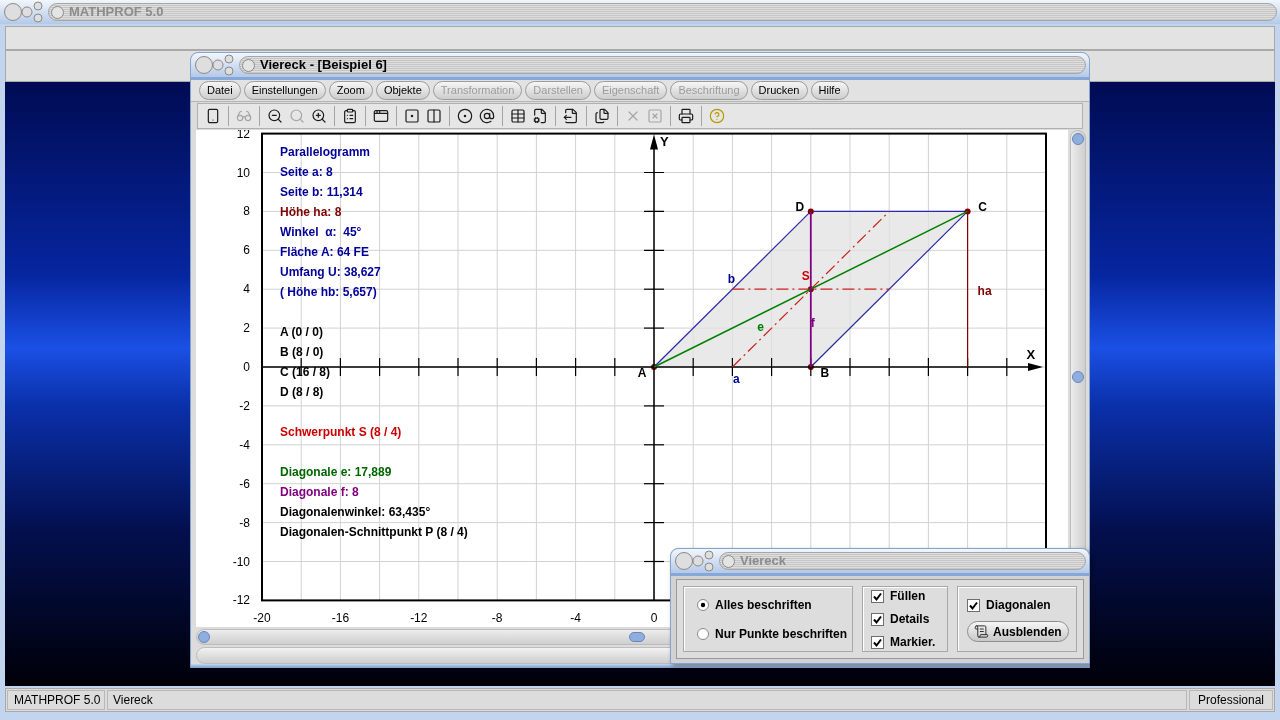  Describe the element at coordinates (324, 252) in the screenshot. I see `info-text: Fläche A: 64 FE` at that location.